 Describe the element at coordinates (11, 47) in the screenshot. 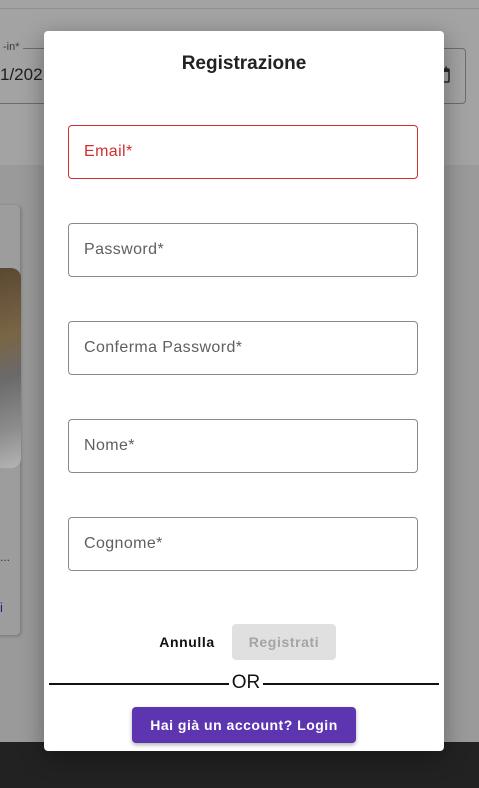

I see `checkin-date-label: -in*` at that location.